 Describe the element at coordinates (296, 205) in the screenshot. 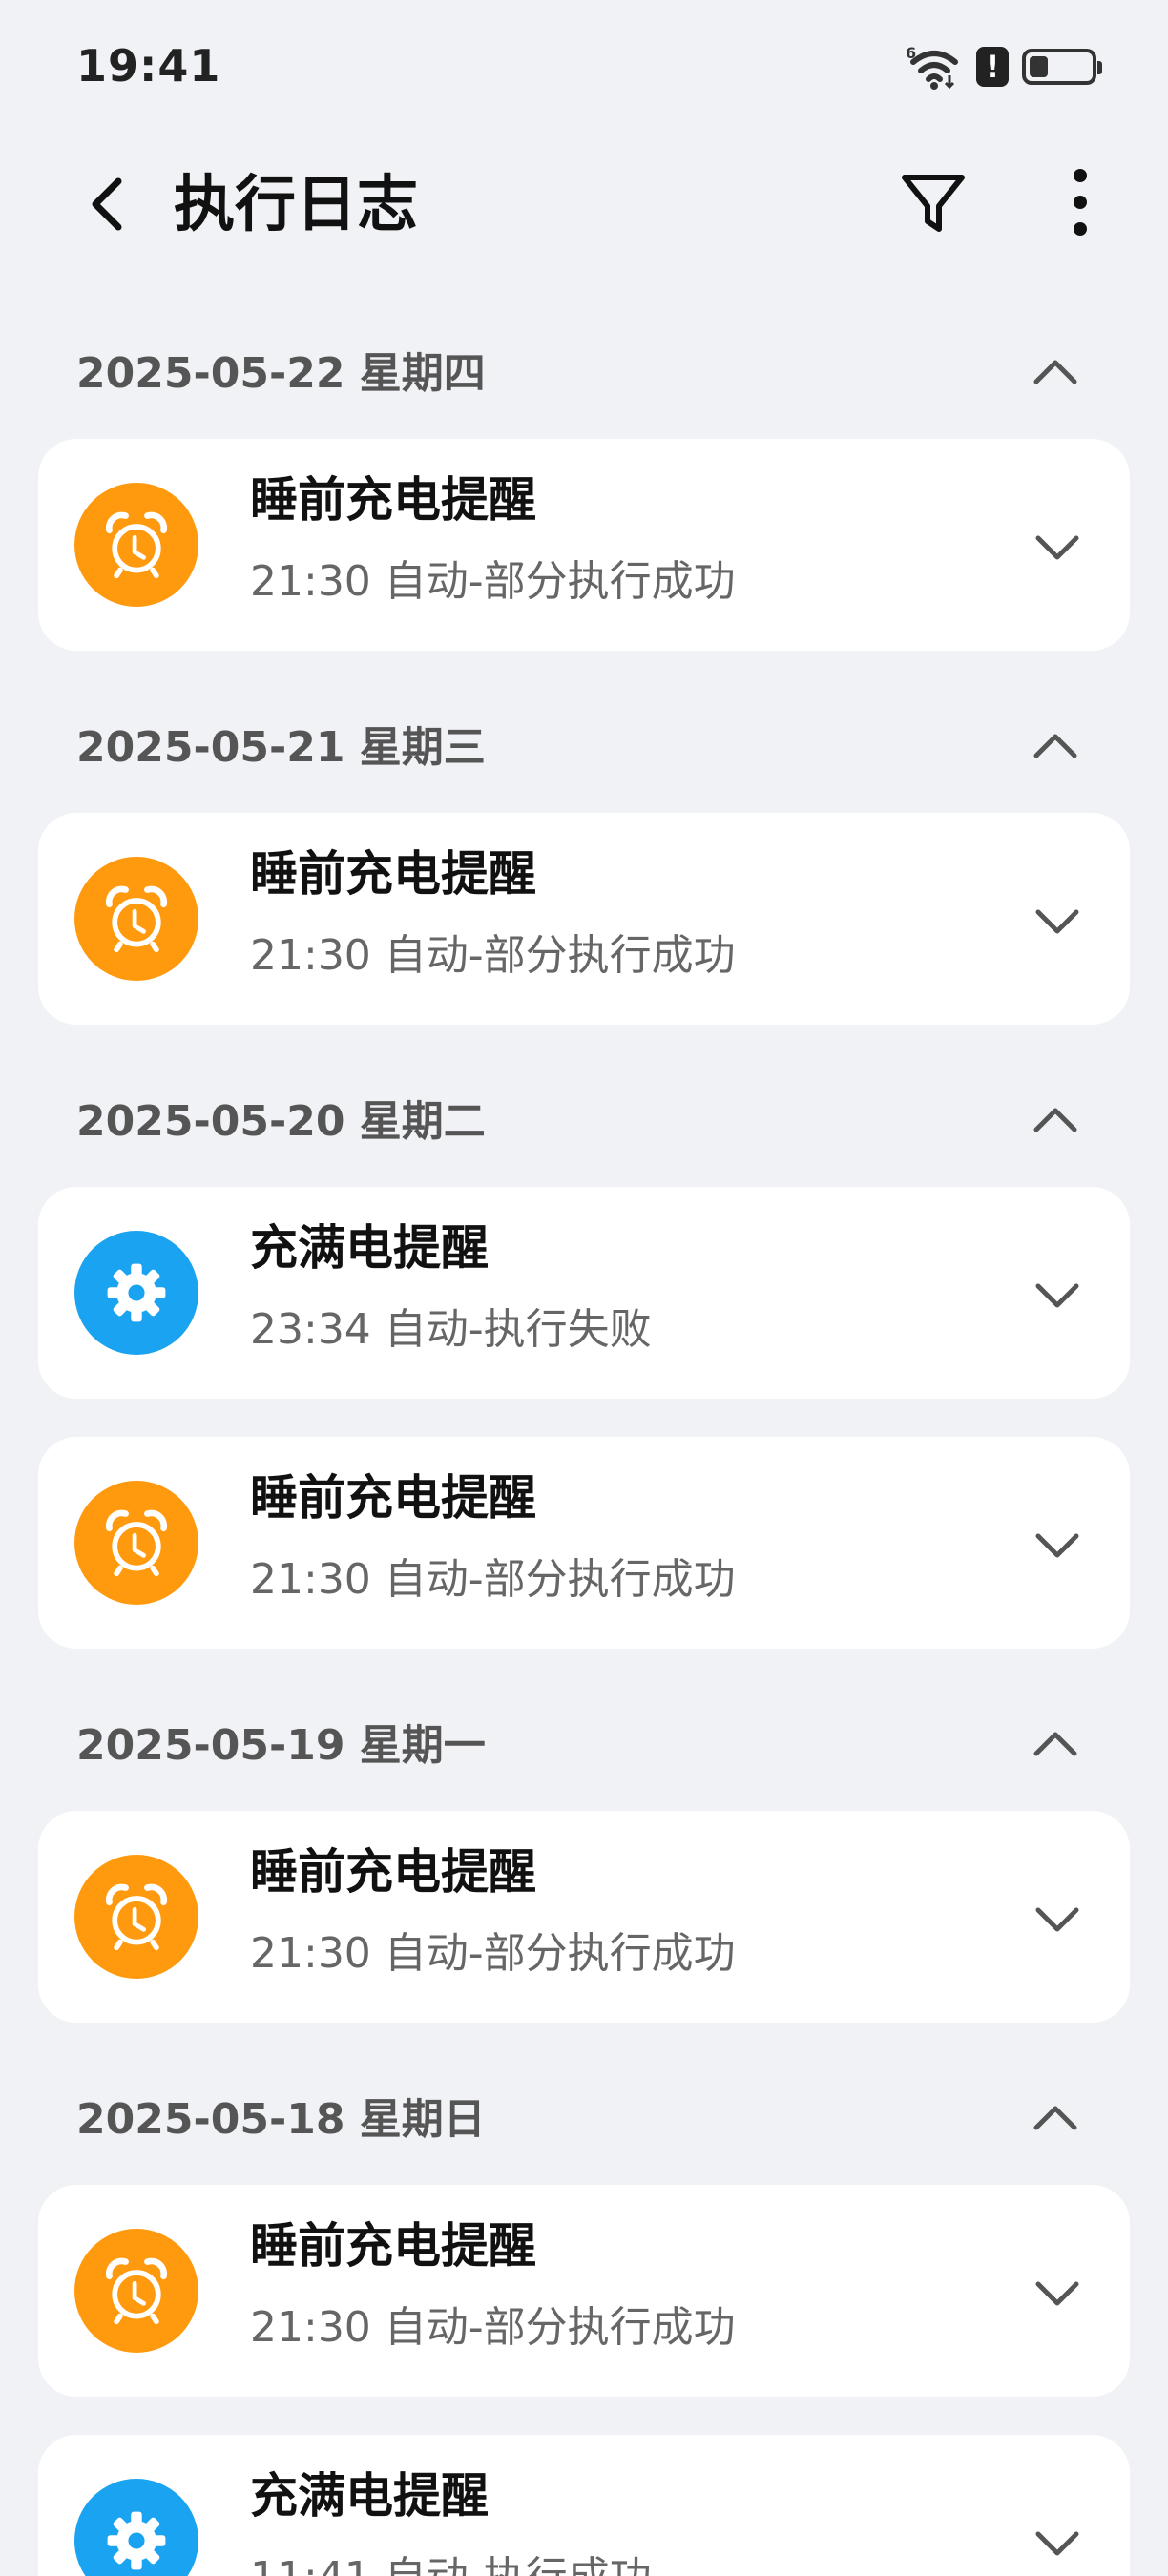

I see `page-title: 执行日志` at that location.